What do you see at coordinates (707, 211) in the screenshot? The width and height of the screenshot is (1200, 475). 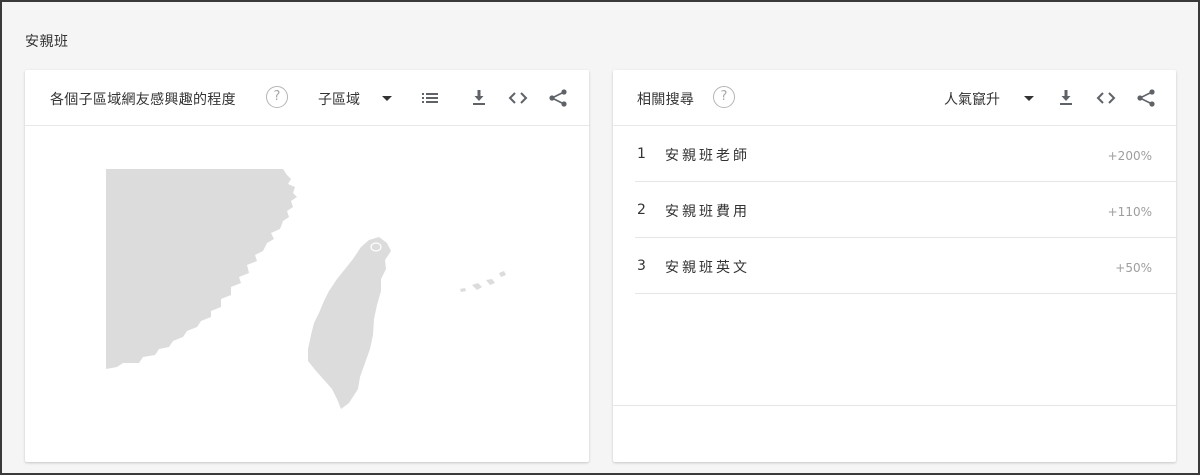 I see `row-term: 安親班費用` at bounding box center [707, 211].